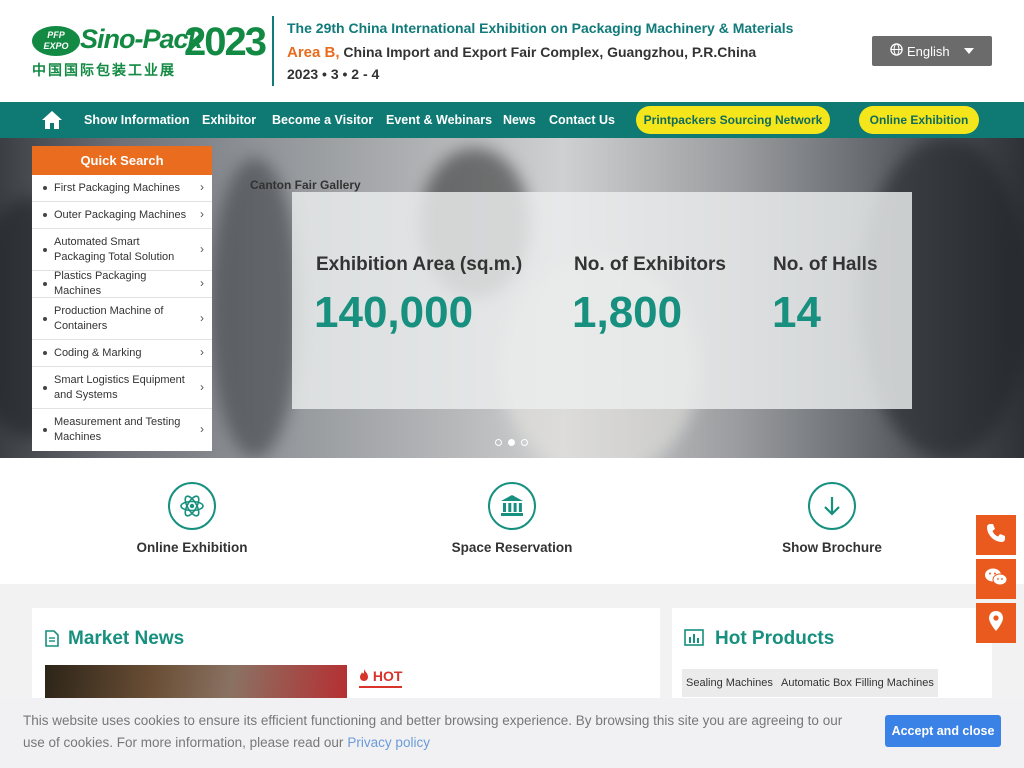 This screenshot has width=1024, height=768. I want to click on quick-search-item: First Packaging Machines ›, so click(122, 188).